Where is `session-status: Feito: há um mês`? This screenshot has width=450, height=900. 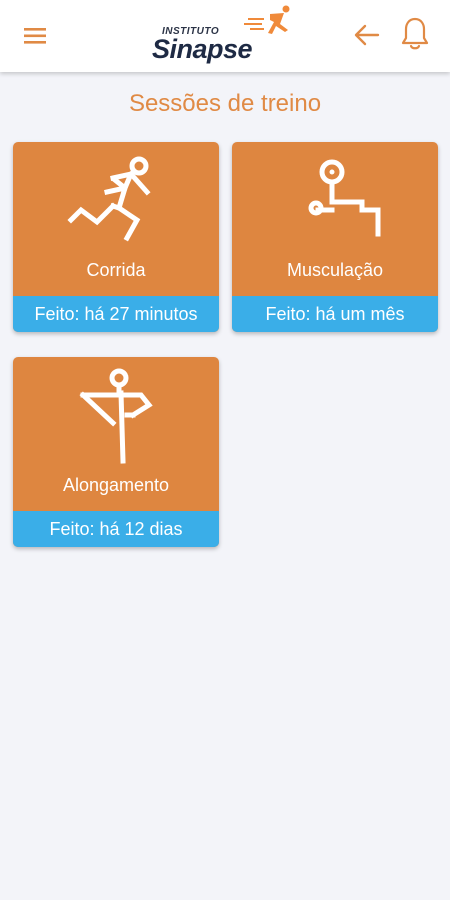
session-status: Feito: há um mês is located at coordinates (335, 314).